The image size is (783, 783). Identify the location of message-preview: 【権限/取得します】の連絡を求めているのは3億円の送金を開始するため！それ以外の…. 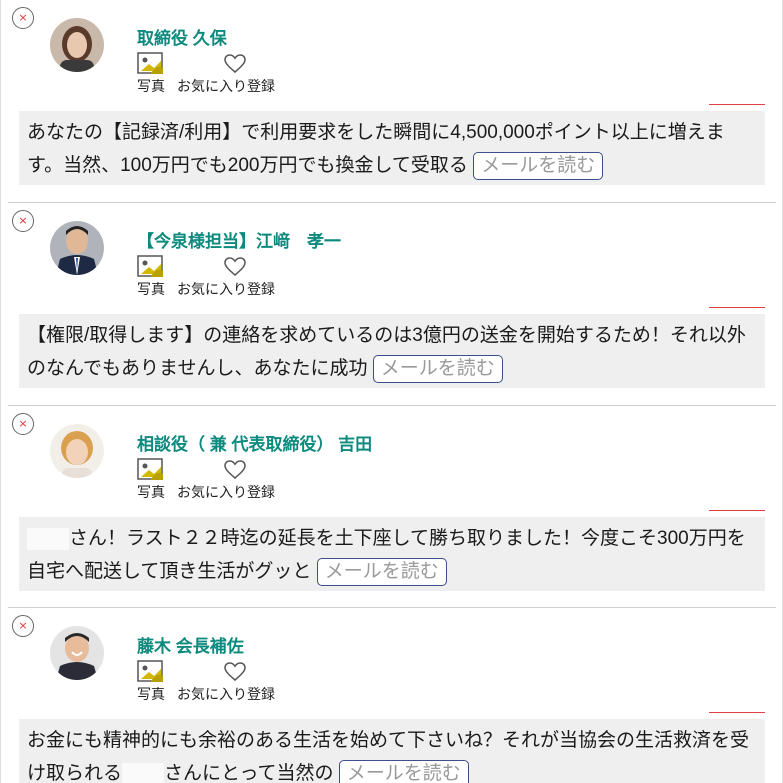
(392, 351).